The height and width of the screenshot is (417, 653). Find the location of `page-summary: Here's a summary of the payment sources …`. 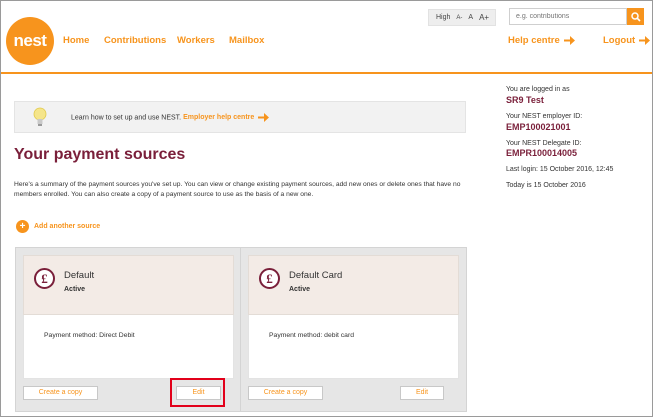

page-summary: Here's a summary of the payment sources … is located at coordinates (237, 189).